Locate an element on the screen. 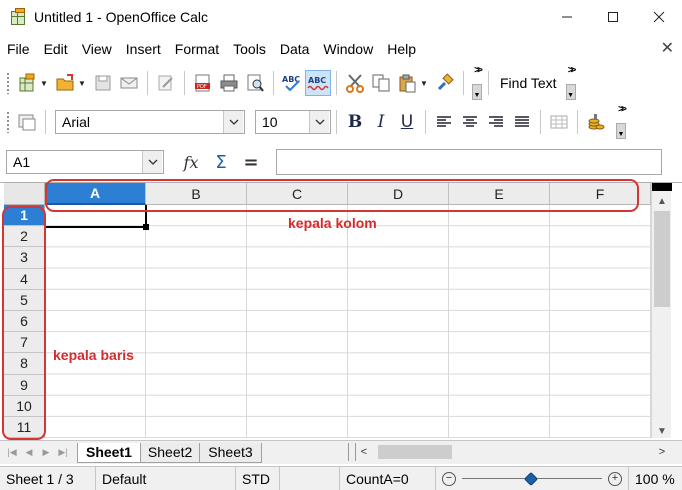 The height and width of the screenshot is (490, 682). count-summary: CountA=0 is located at coordinates (388, 478).